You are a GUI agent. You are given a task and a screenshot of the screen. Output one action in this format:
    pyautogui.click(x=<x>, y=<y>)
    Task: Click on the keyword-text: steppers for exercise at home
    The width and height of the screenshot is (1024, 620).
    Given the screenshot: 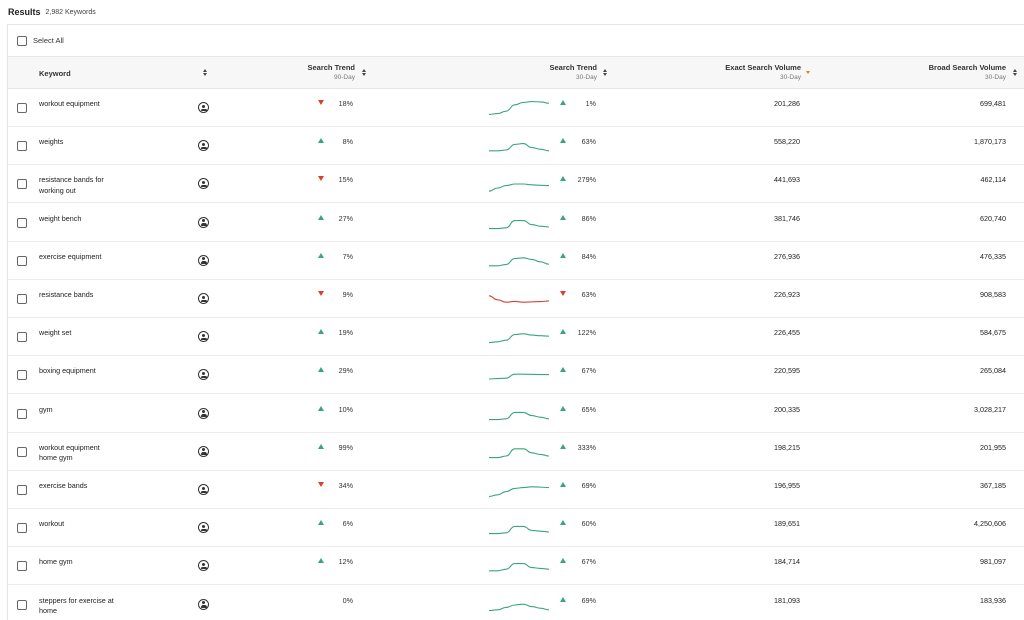 What is the action you would take?
    pyautogui.click(x=84, y=606)
    